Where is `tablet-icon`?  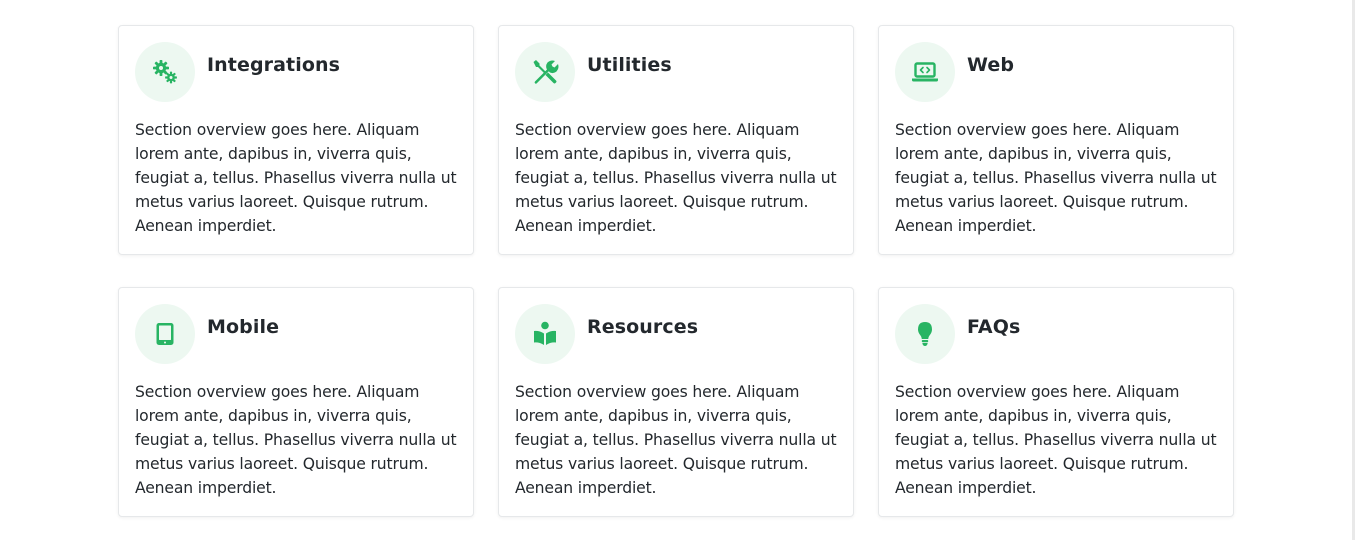 tablet-icon is located at coordinates (165, 334).